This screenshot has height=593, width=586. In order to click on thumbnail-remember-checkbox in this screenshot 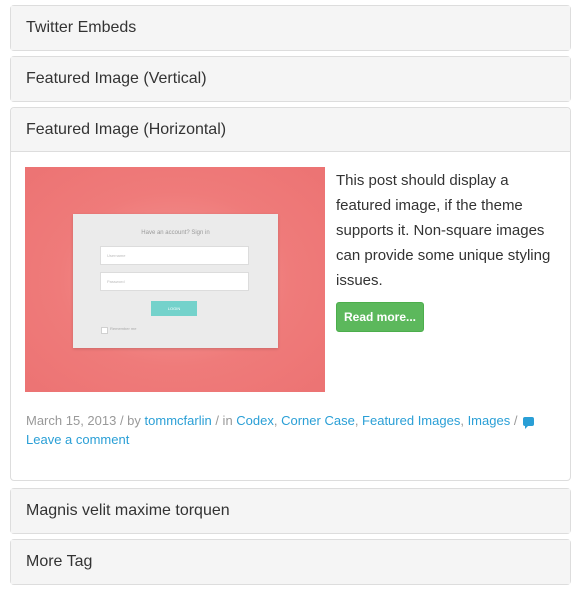, I will do `click(104, 330)`.